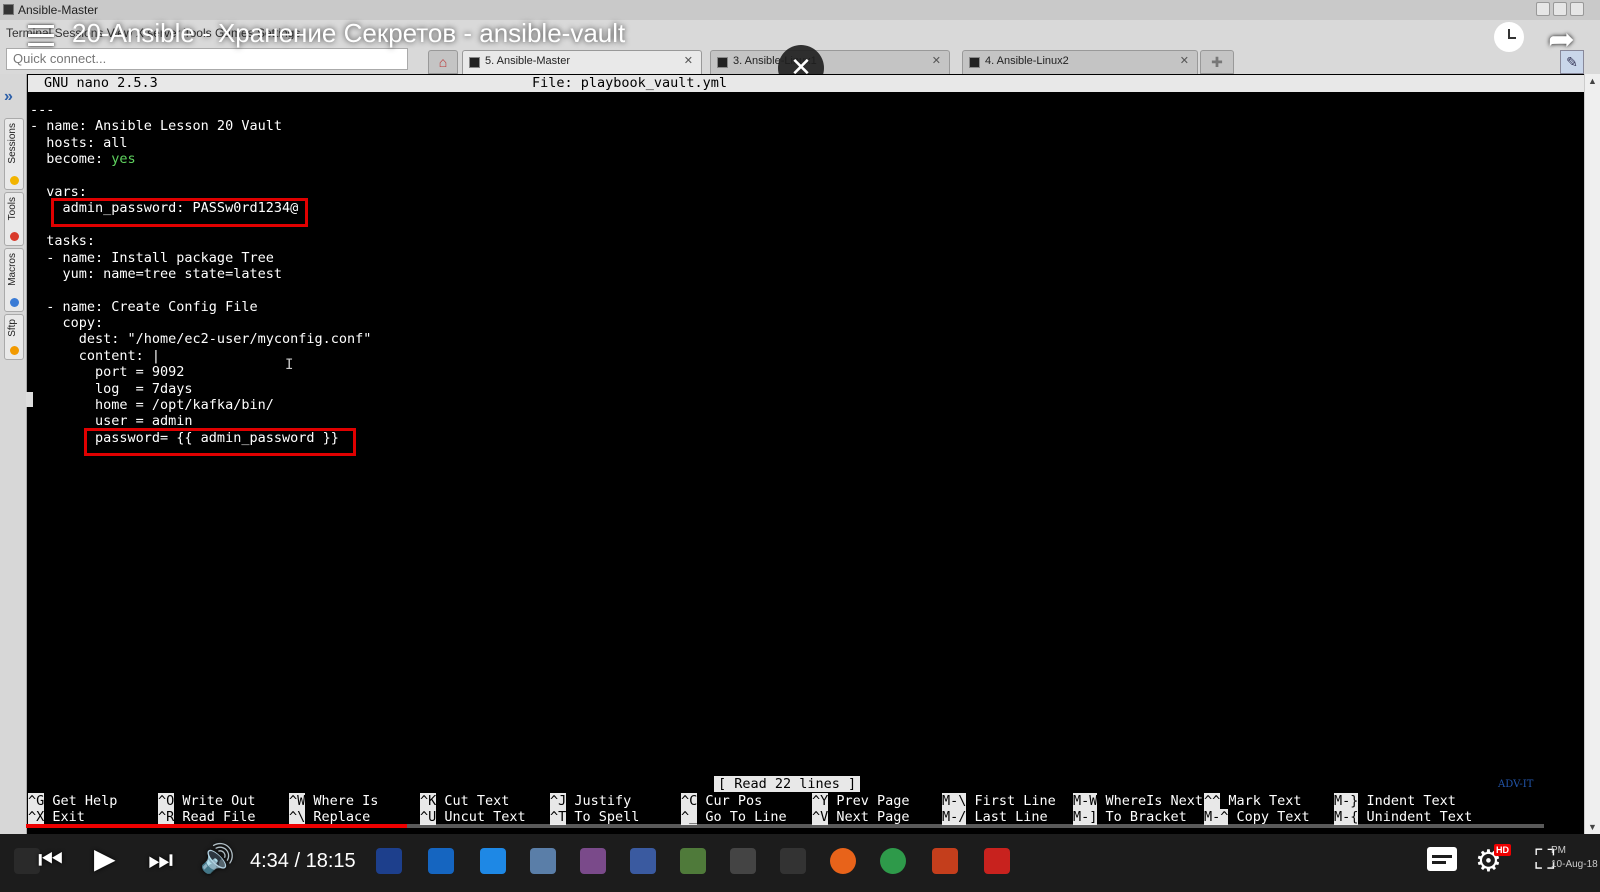  What do you see at coordinates (333, 801) in the screenshot?
I see `shortcut-where-is: ^W Where Is` at bounding box center [333, 801].